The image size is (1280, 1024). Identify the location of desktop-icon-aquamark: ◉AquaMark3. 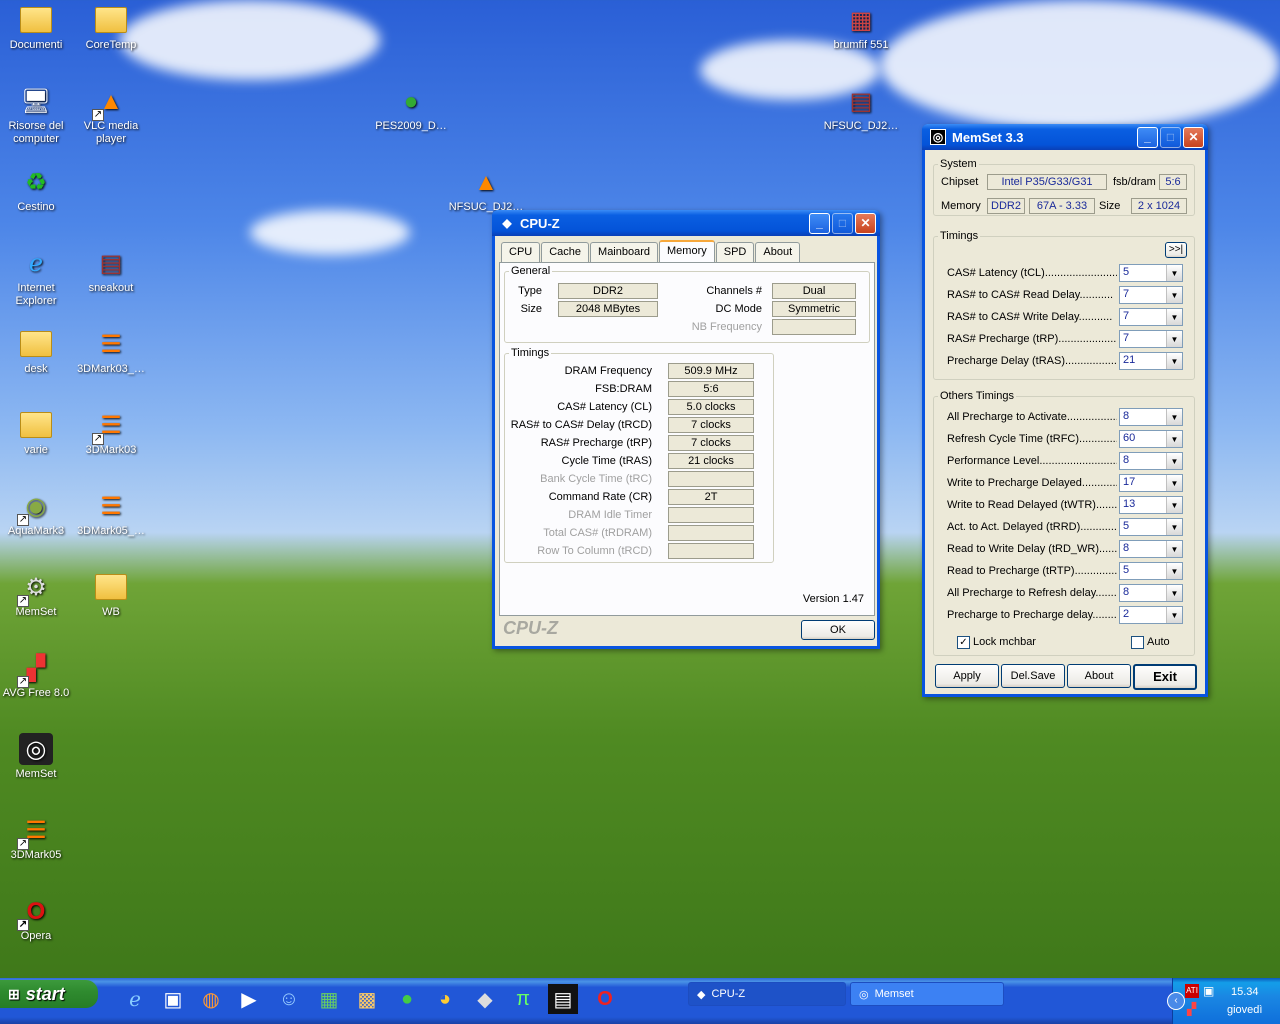
(37, 514).